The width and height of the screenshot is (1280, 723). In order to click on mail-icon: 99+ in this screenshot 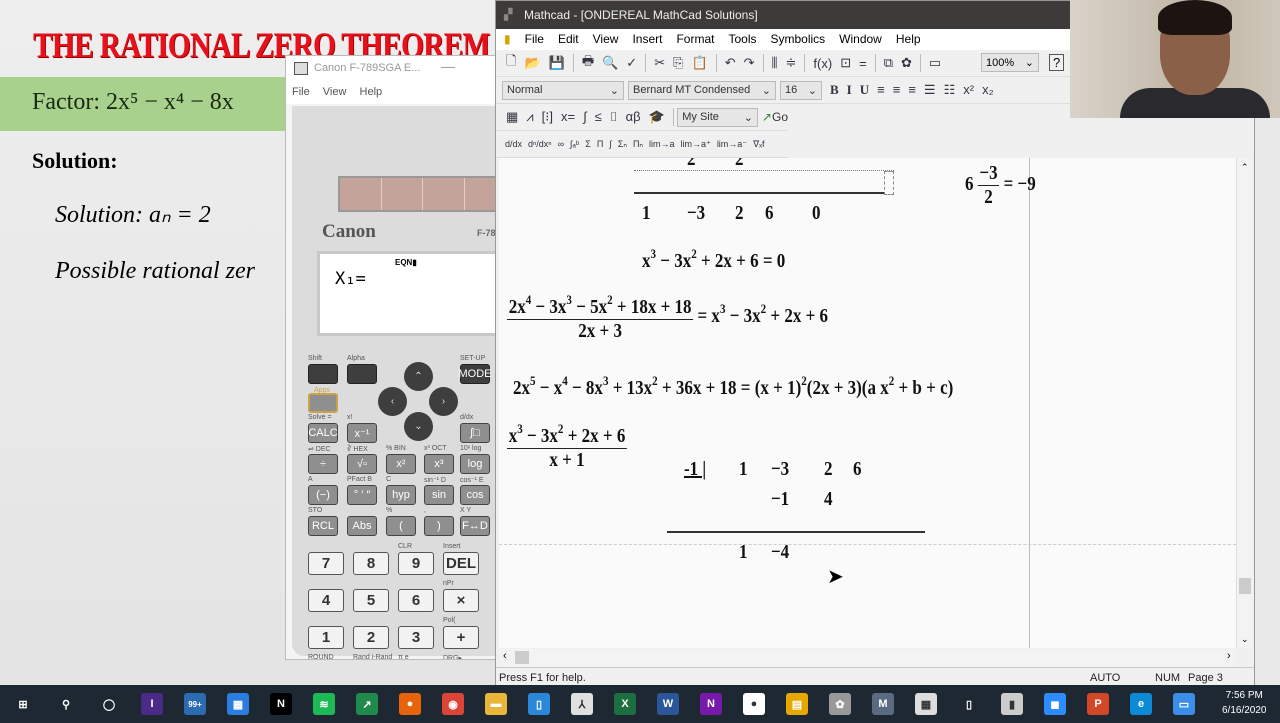, I will do `click(195, 704)`.